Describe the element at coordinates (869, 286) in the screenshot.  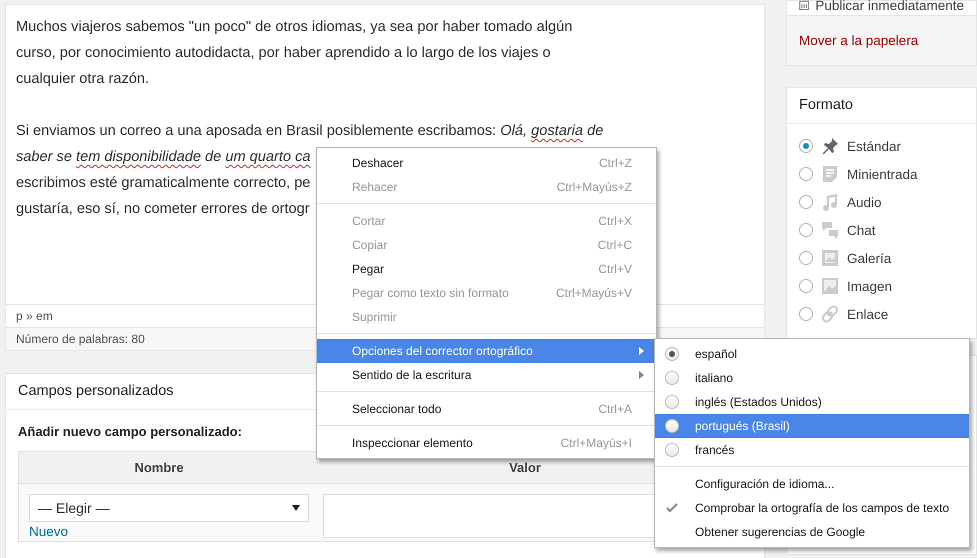
I see `format-label: Imagen` at that location.